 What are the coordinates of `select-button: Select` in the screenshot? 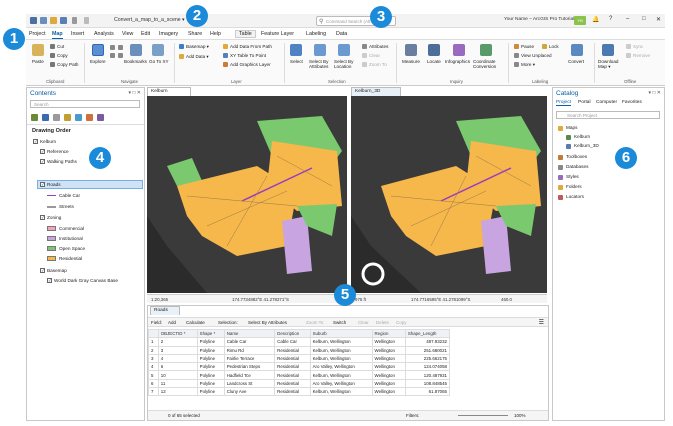 It's located at (296, 61).